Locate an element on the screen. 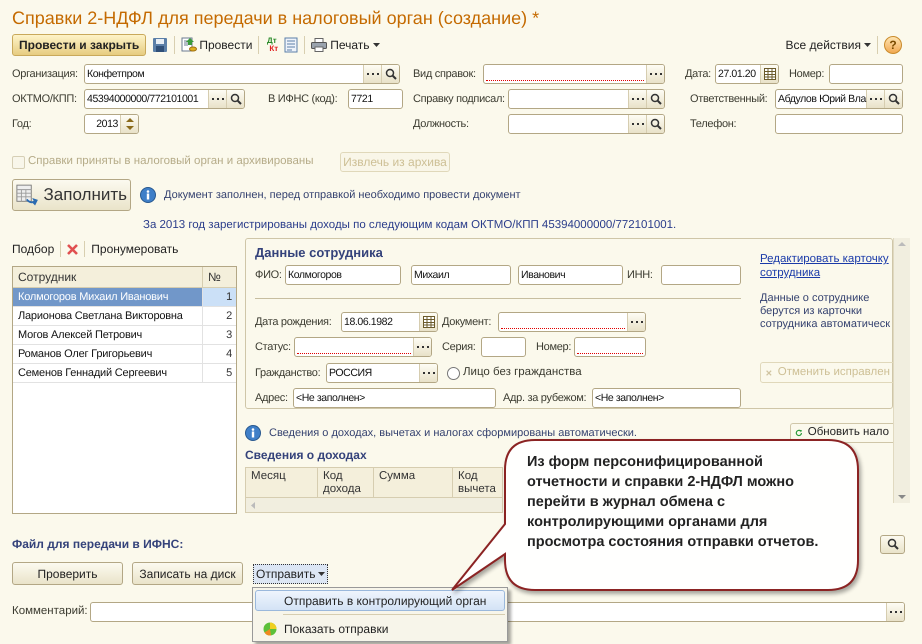 The image size is (922, 644). radio-label: Лицо без гражданства is located at coordinates (522, 372).